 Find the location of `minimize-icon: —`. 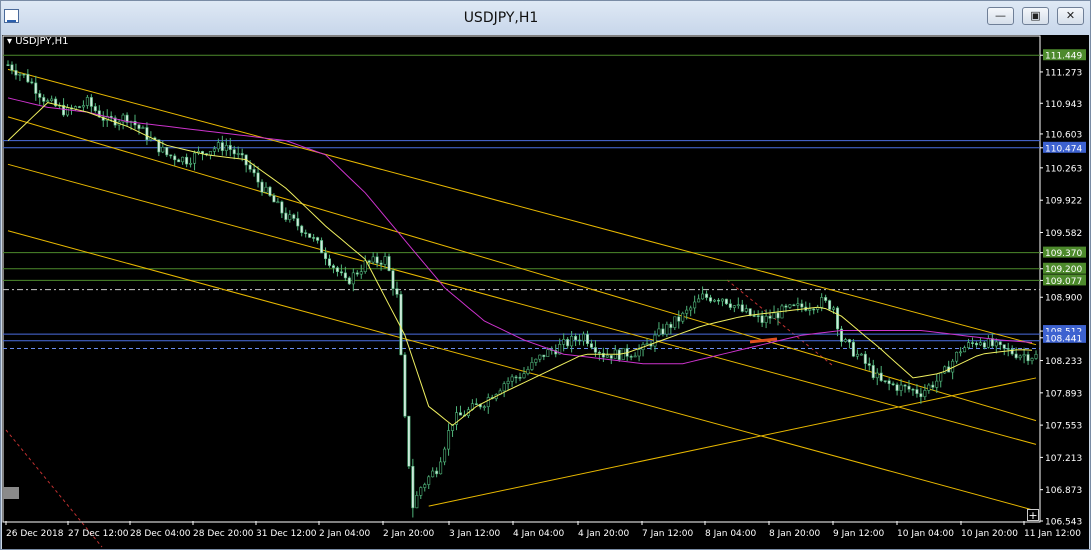

minimize-icon: — is located at coordinates (1000, 15).